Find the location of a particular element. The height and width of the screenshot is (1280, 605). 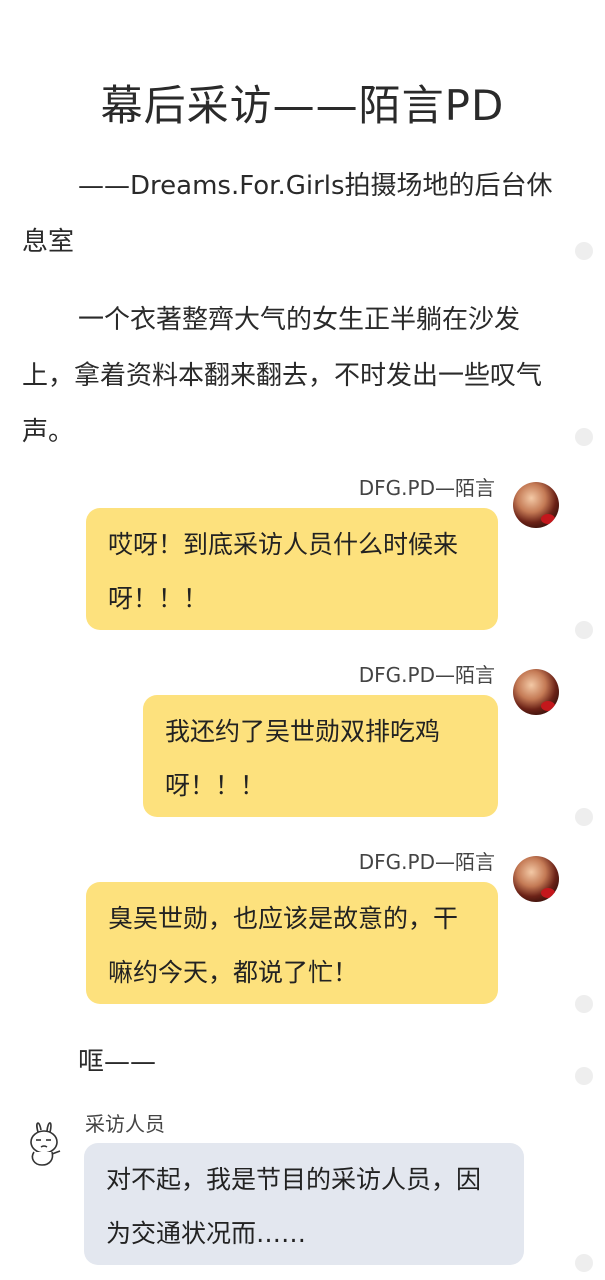

message-bubble: 我还约了吴世勋双排吃鸡呀！！！ is located at coordinates (320, 756).